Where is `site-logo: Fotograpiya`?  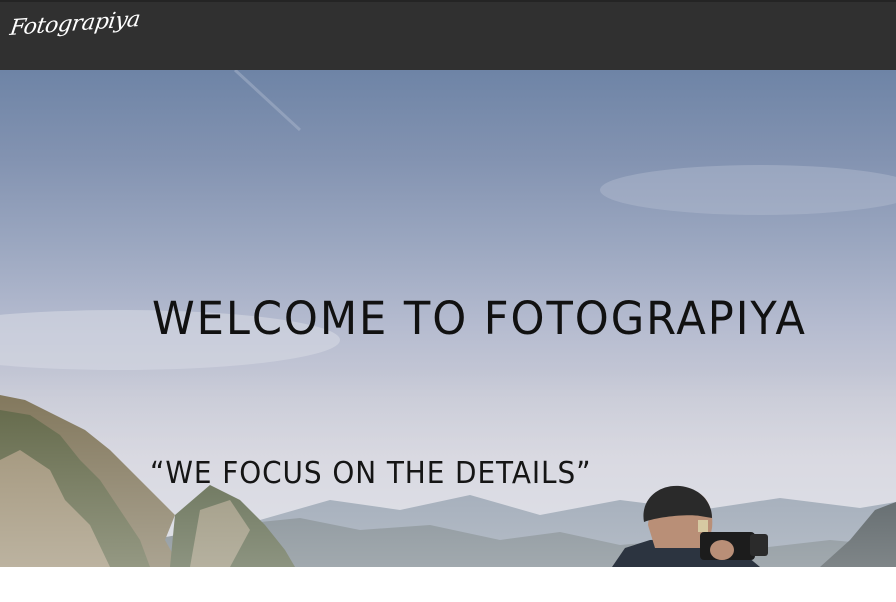
site-logo: Fotograpiya is located at coordinates (74, 24).